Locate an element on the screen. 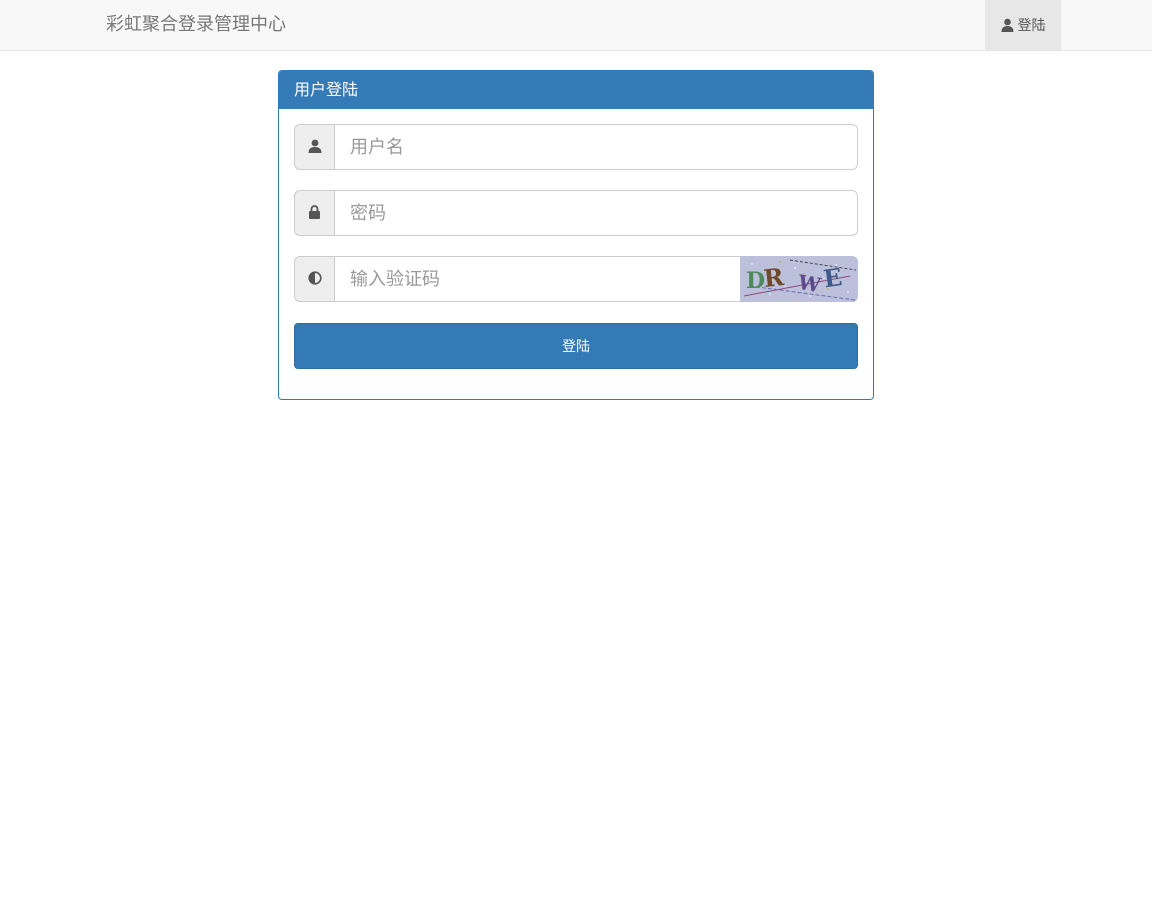 Image resolution: width=1152 pixels, height=915 pixels. password-input is located at coordinates (596, 213).